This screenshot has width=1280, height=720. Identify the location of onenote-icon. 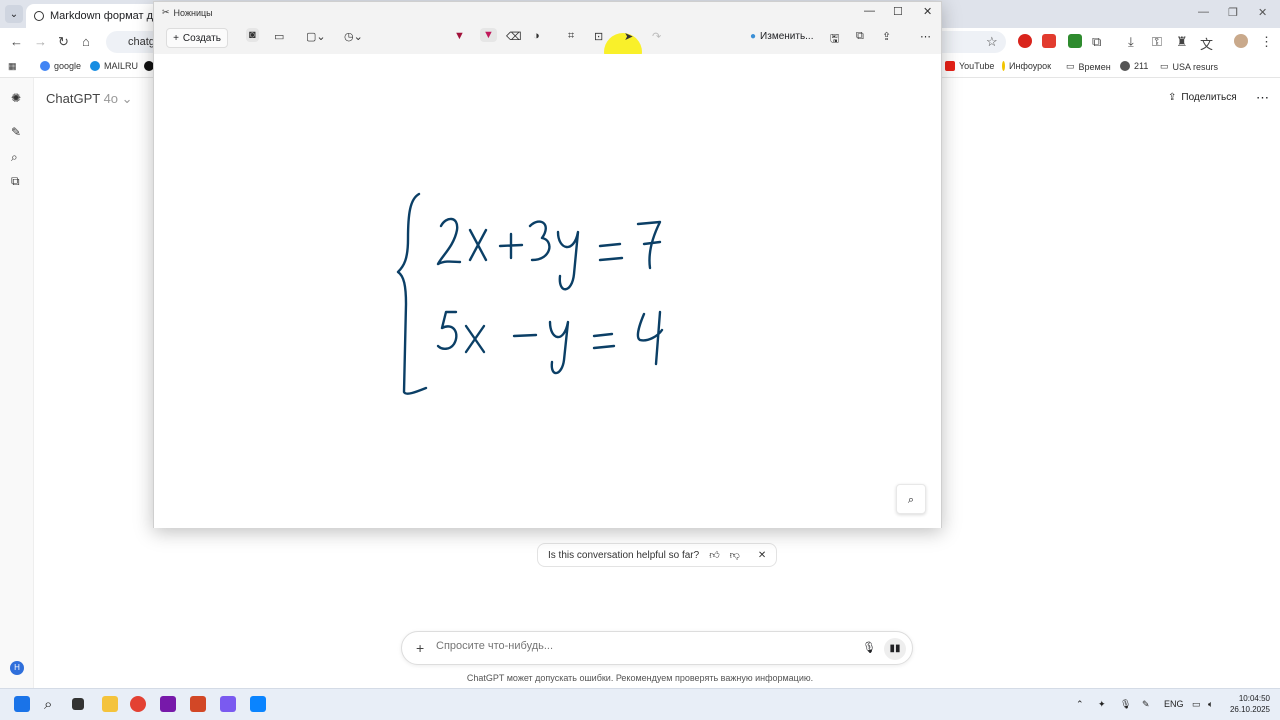
(168, 704).